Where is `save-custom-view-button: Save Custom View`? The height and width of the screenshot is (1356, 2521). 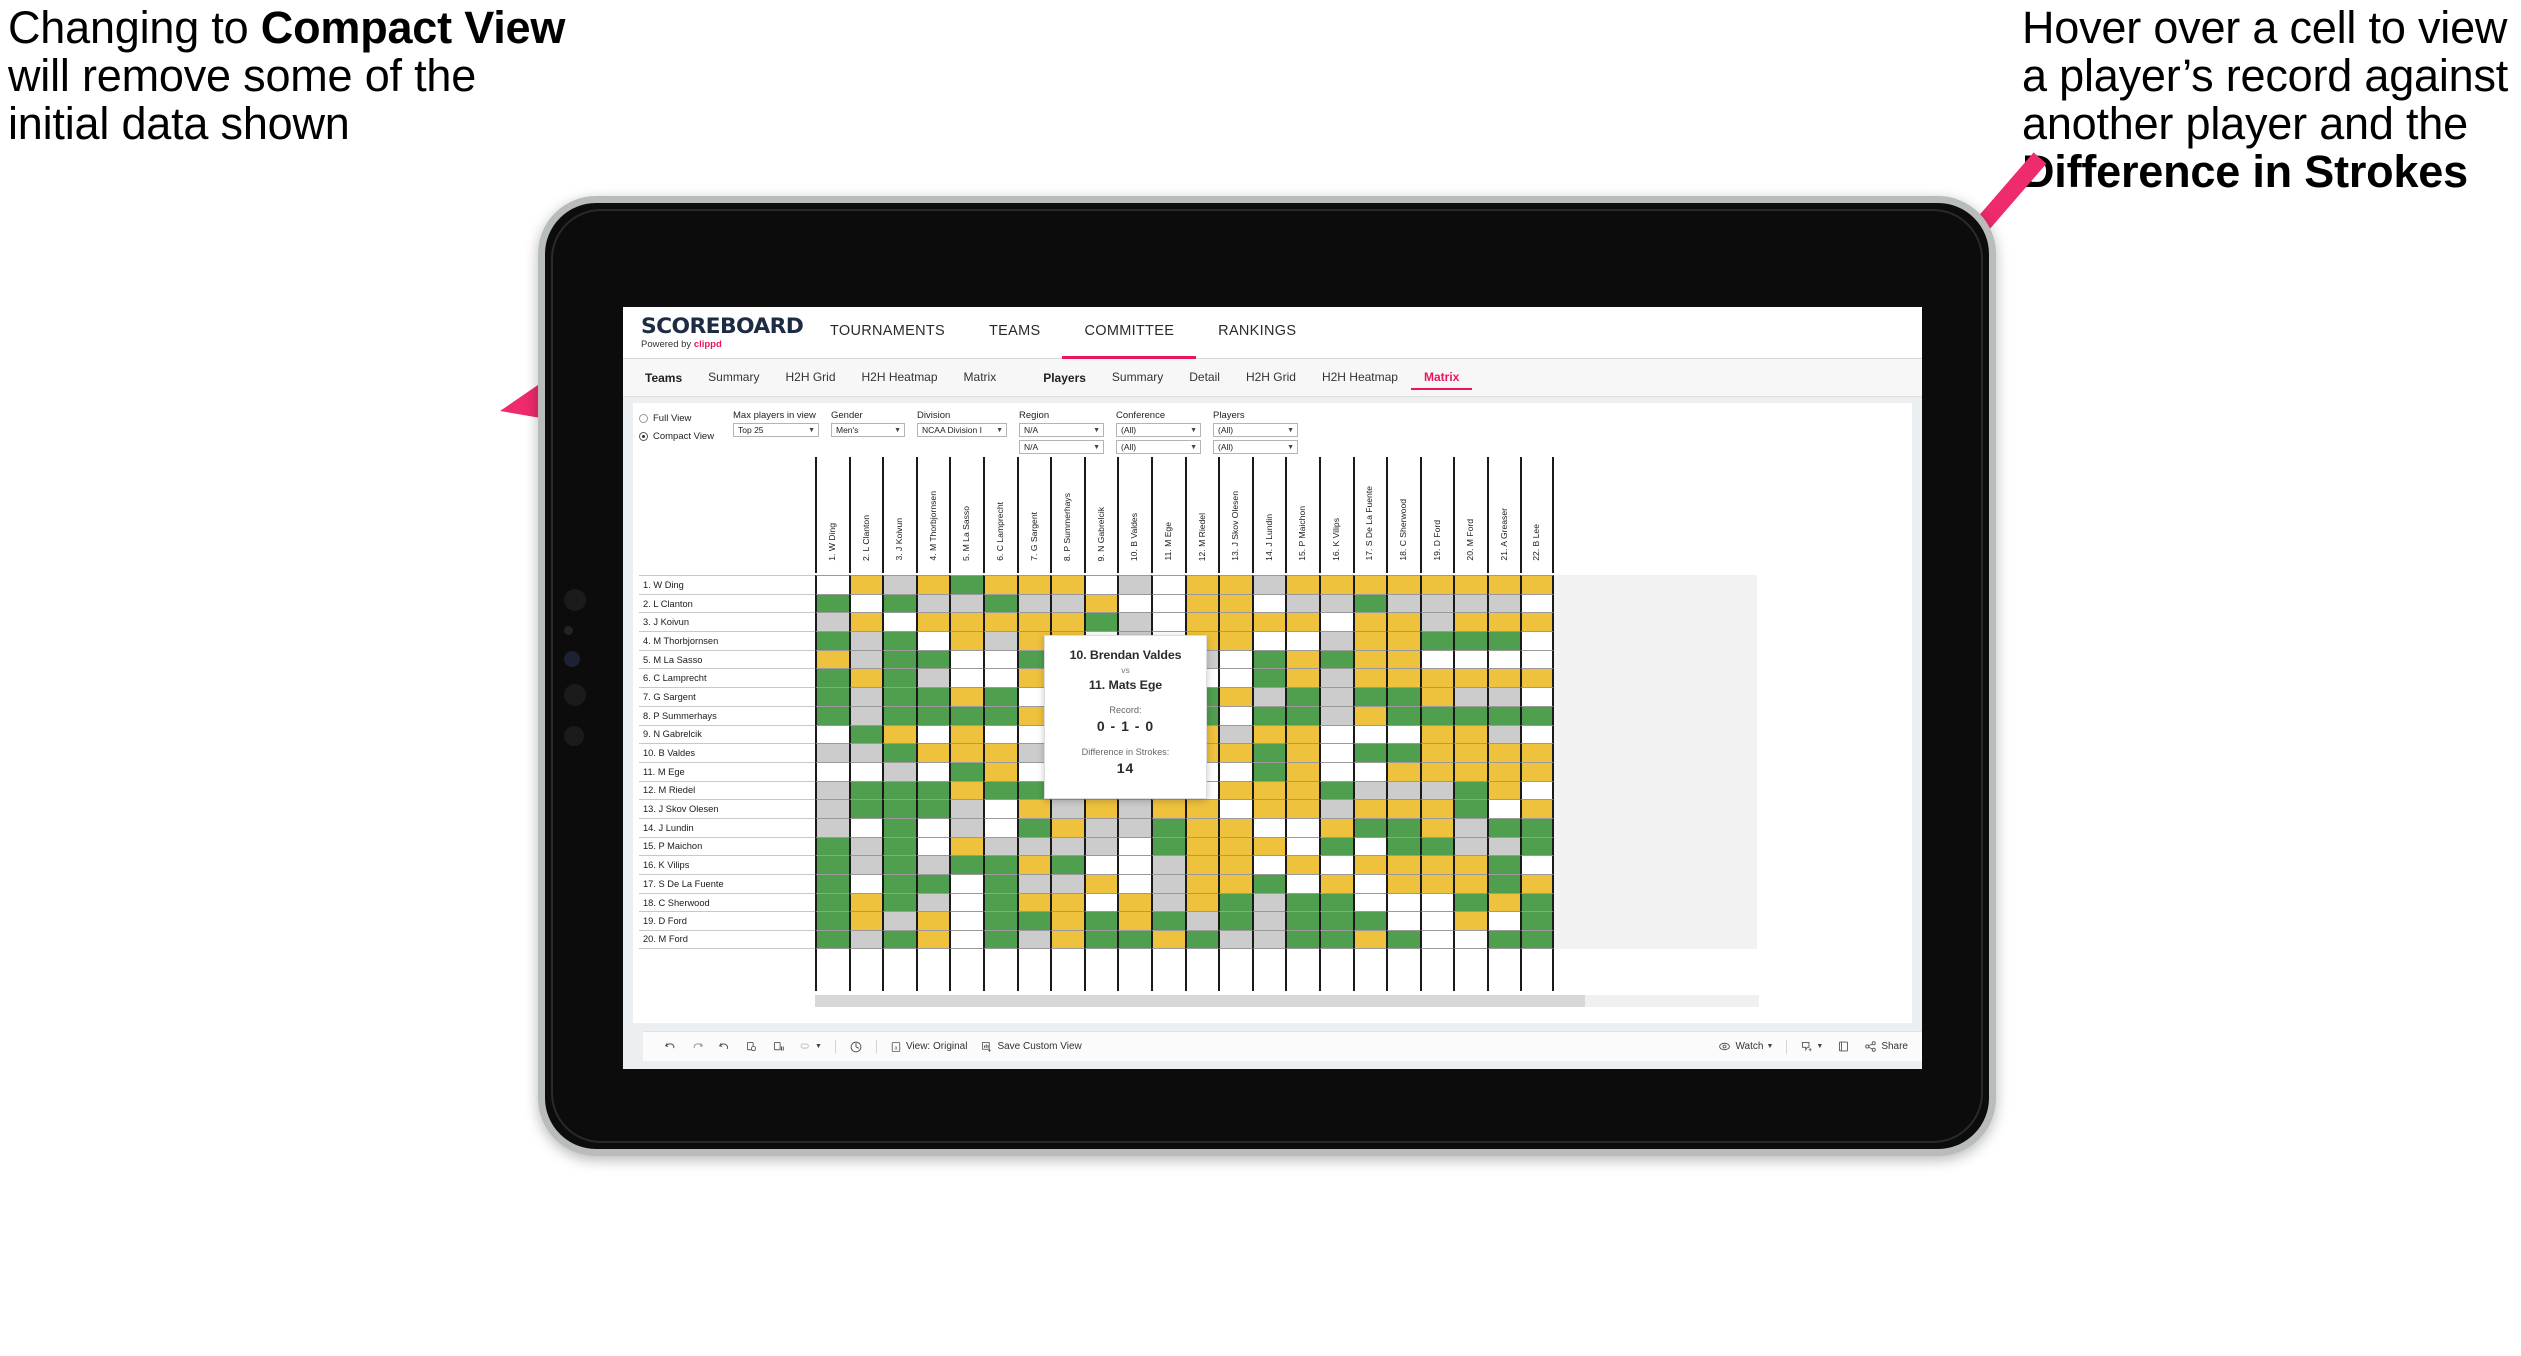 save-custom-view-button: Save Custom View is located at coordinates (1031, 1047).